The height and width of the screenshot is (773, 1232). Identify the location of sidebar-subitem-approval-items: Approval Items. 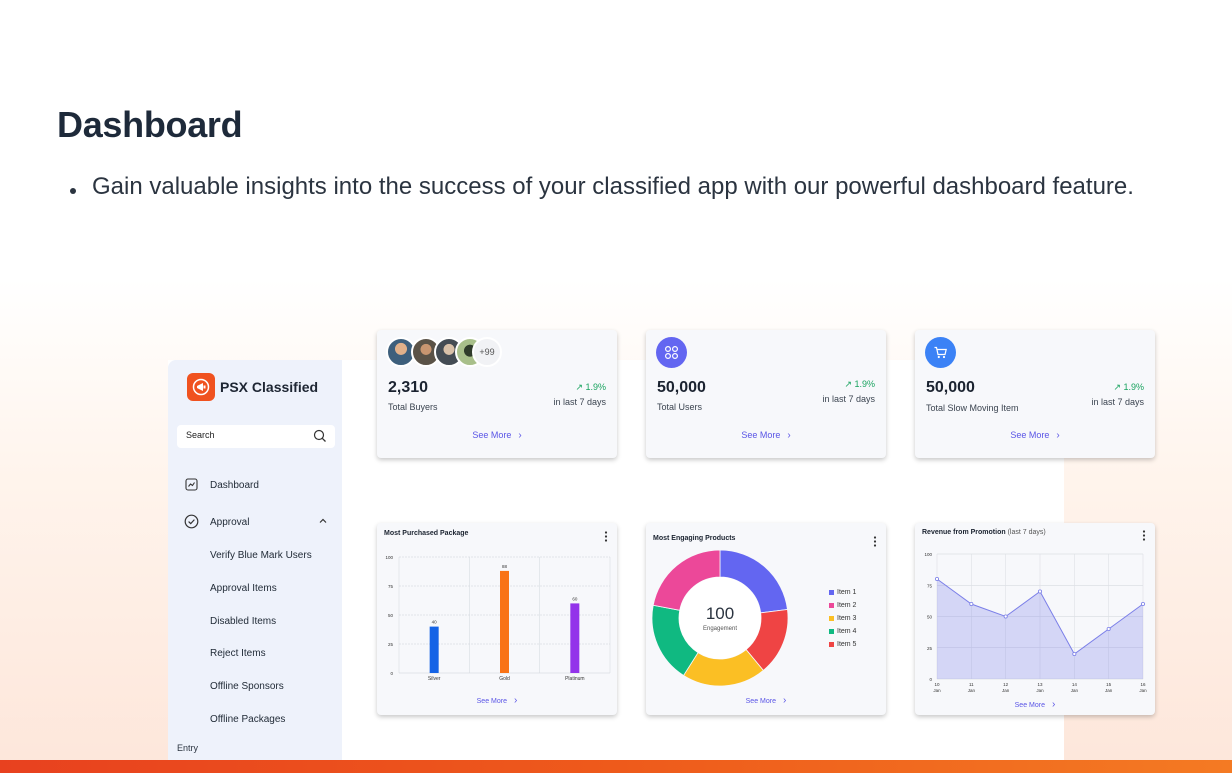
(243, 588).